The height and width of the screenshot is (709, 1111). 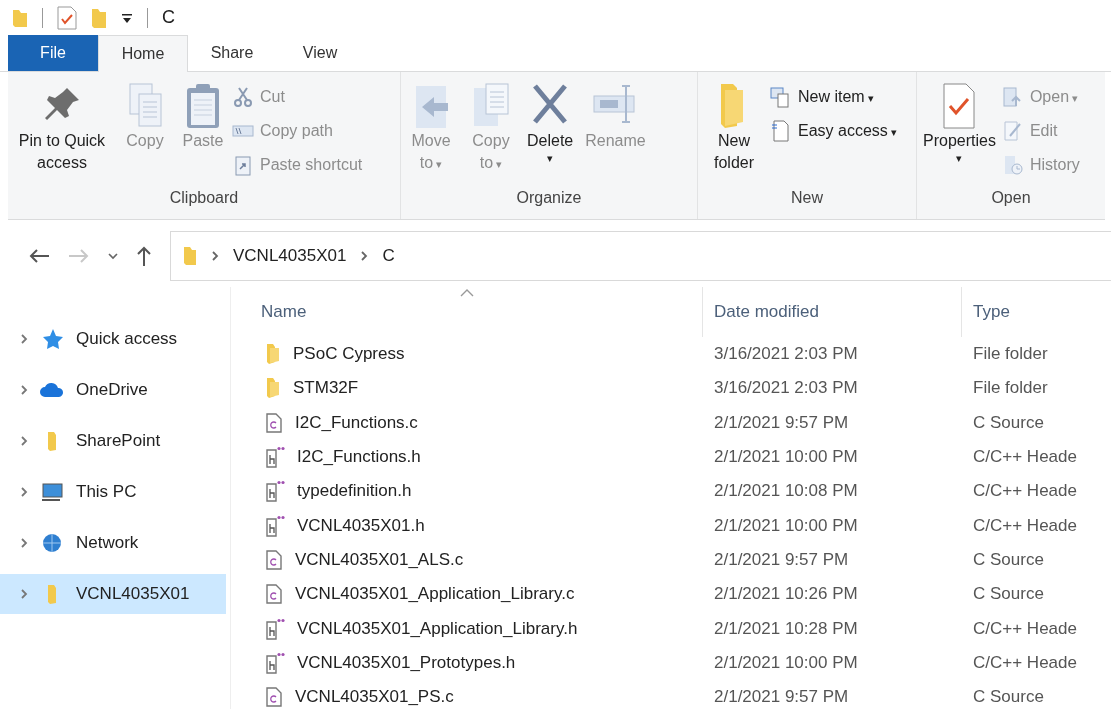 I want to click on back-icon, so click(x=39, y=256).